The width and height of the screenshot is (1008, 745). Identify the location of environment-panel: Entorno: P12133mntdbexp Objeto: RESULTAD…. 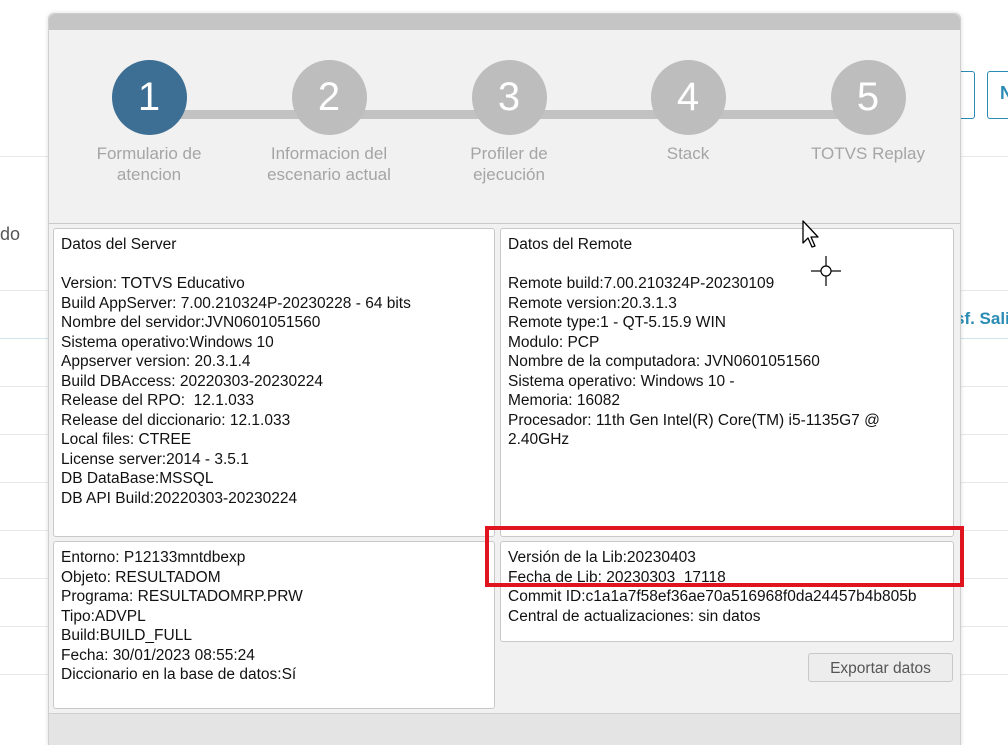
(274, 625).